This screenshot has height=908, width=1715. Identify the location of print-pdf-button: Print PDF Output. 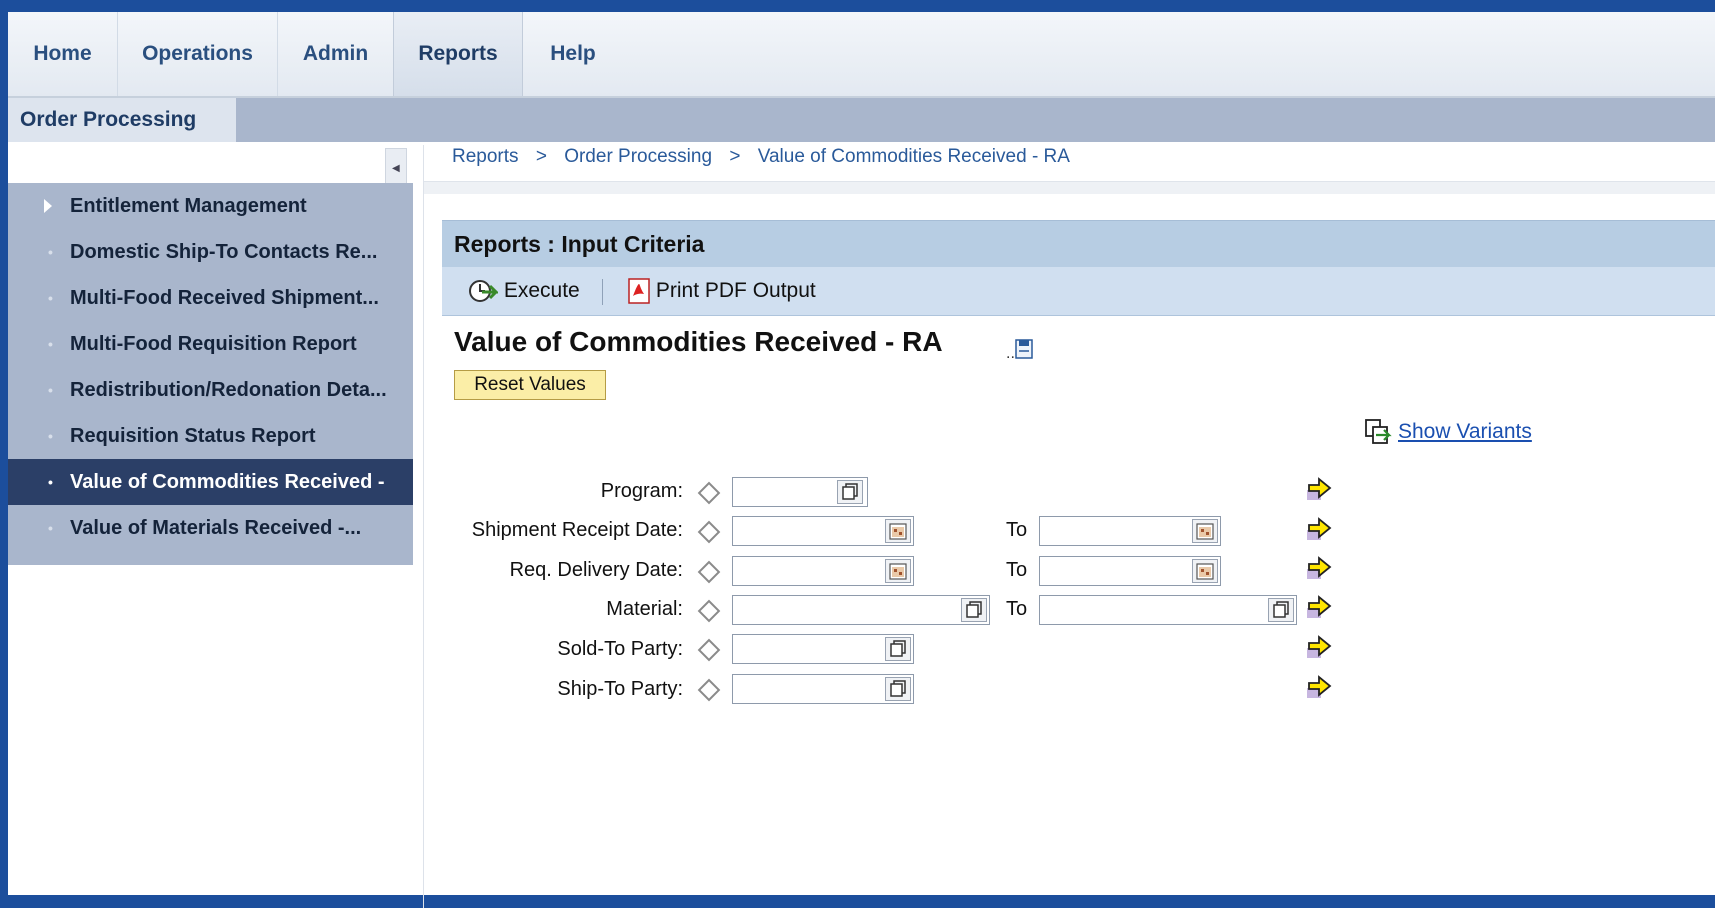
(722, 291).